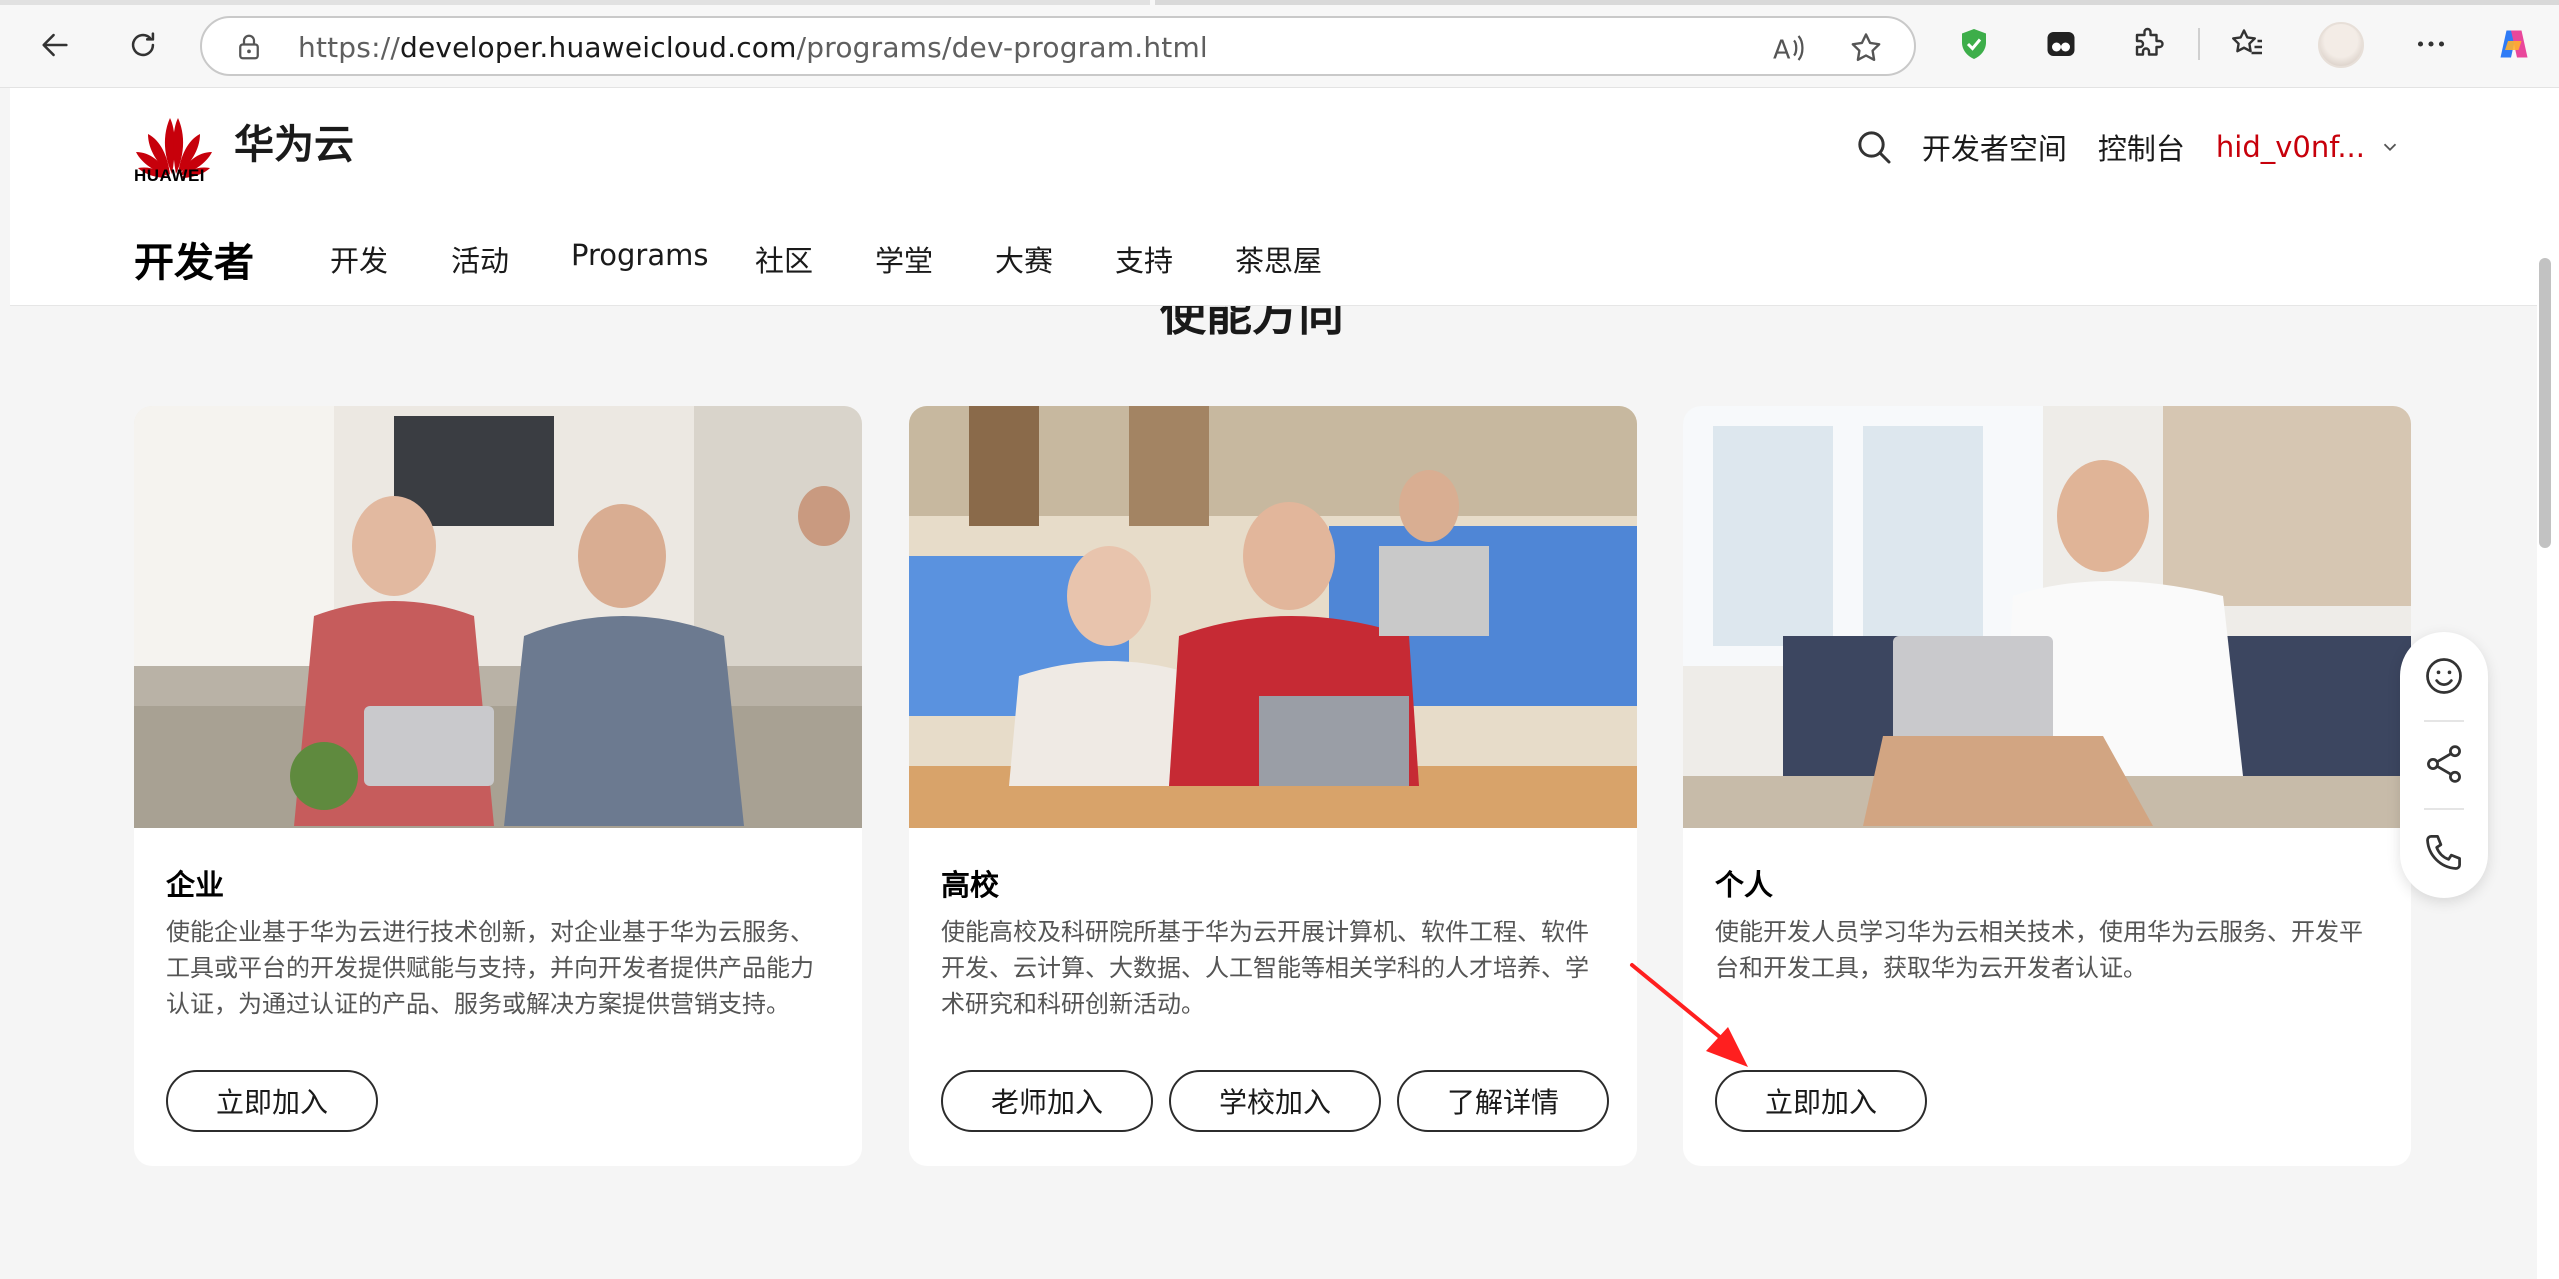 This screenshot has height=1279, width=2559. I want to click on card-title: 高校, so click(970, 885).